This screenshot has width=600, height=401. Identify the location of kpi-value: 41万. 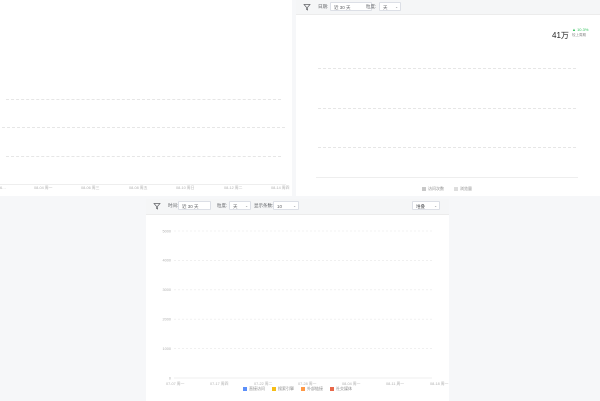
(560, 35).